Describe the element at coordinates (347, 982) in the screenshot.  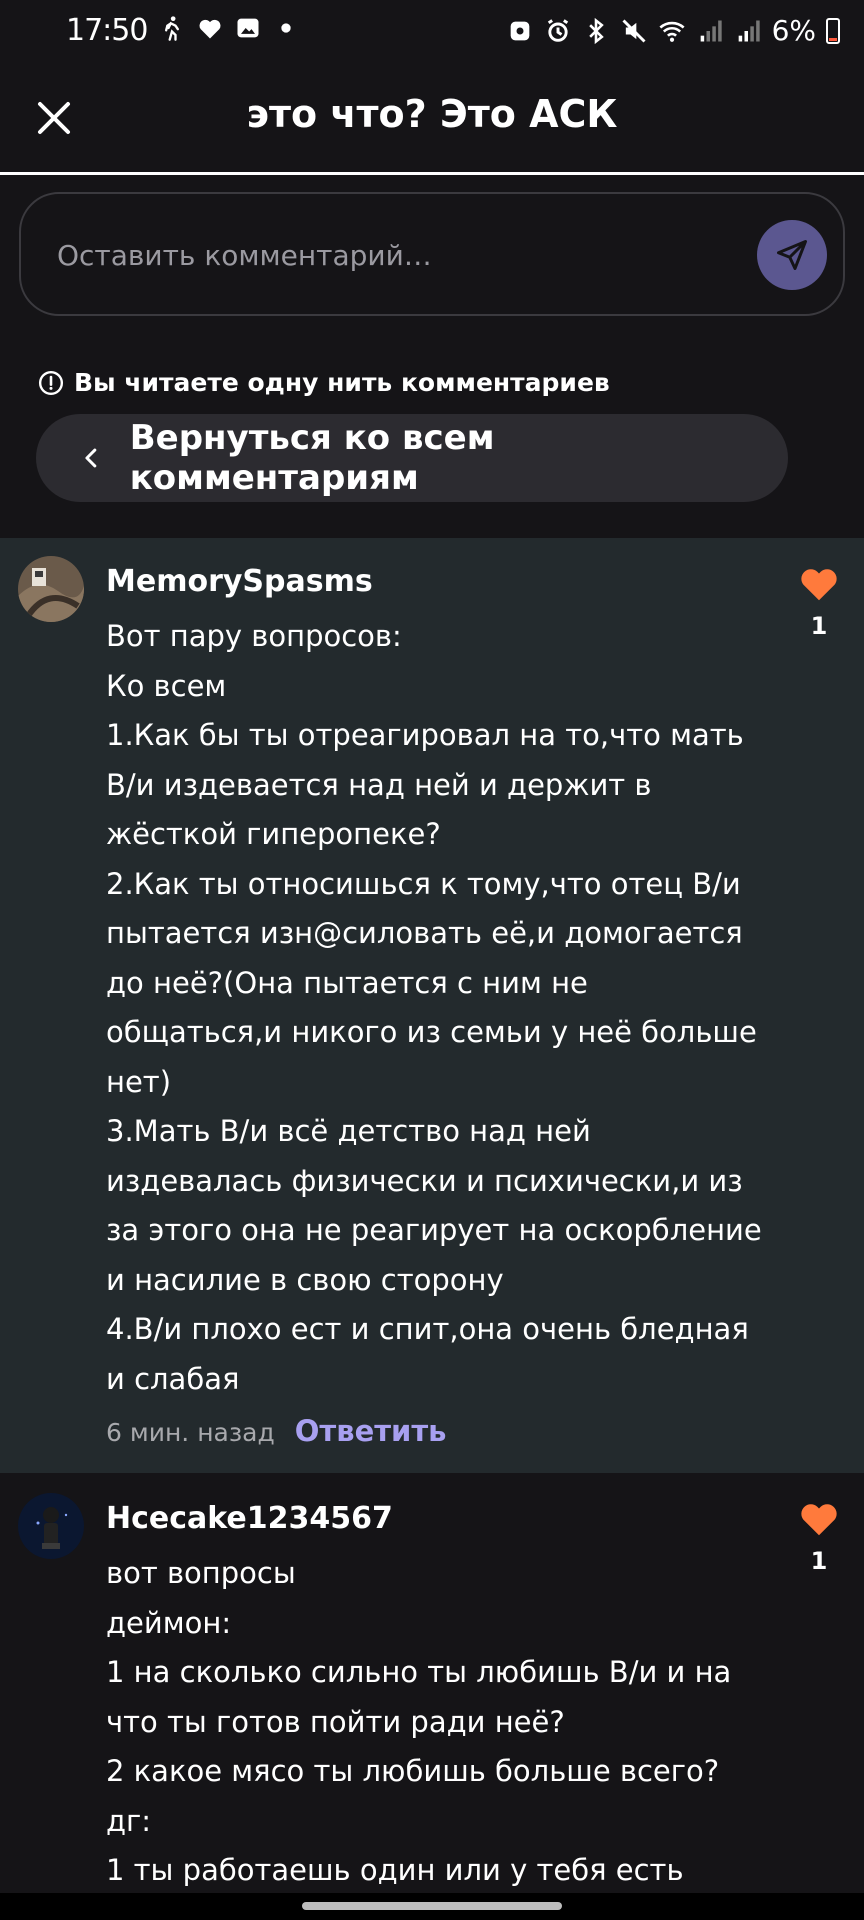
I see `comment-line: до неё?(Она пытается с ним не` at that location.